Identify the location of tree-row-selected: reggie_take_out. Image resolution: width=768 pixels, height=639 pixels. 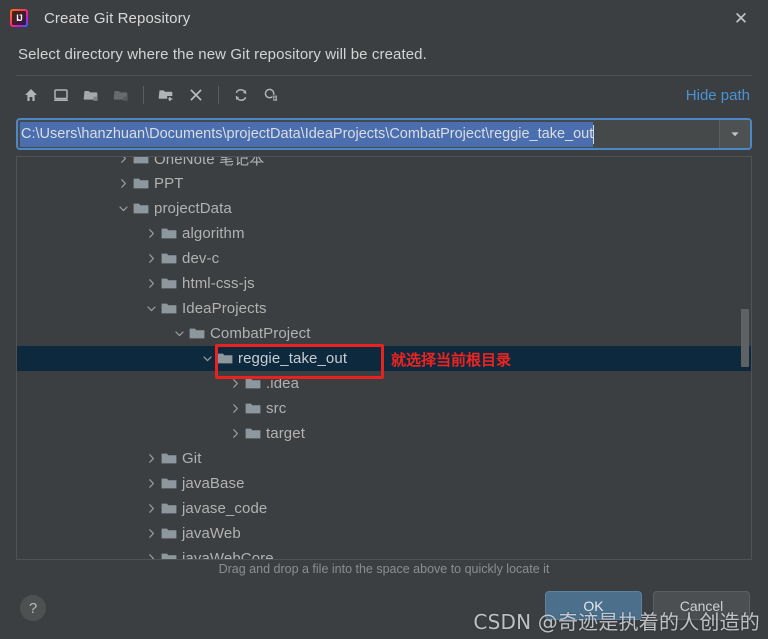
(384, 358).